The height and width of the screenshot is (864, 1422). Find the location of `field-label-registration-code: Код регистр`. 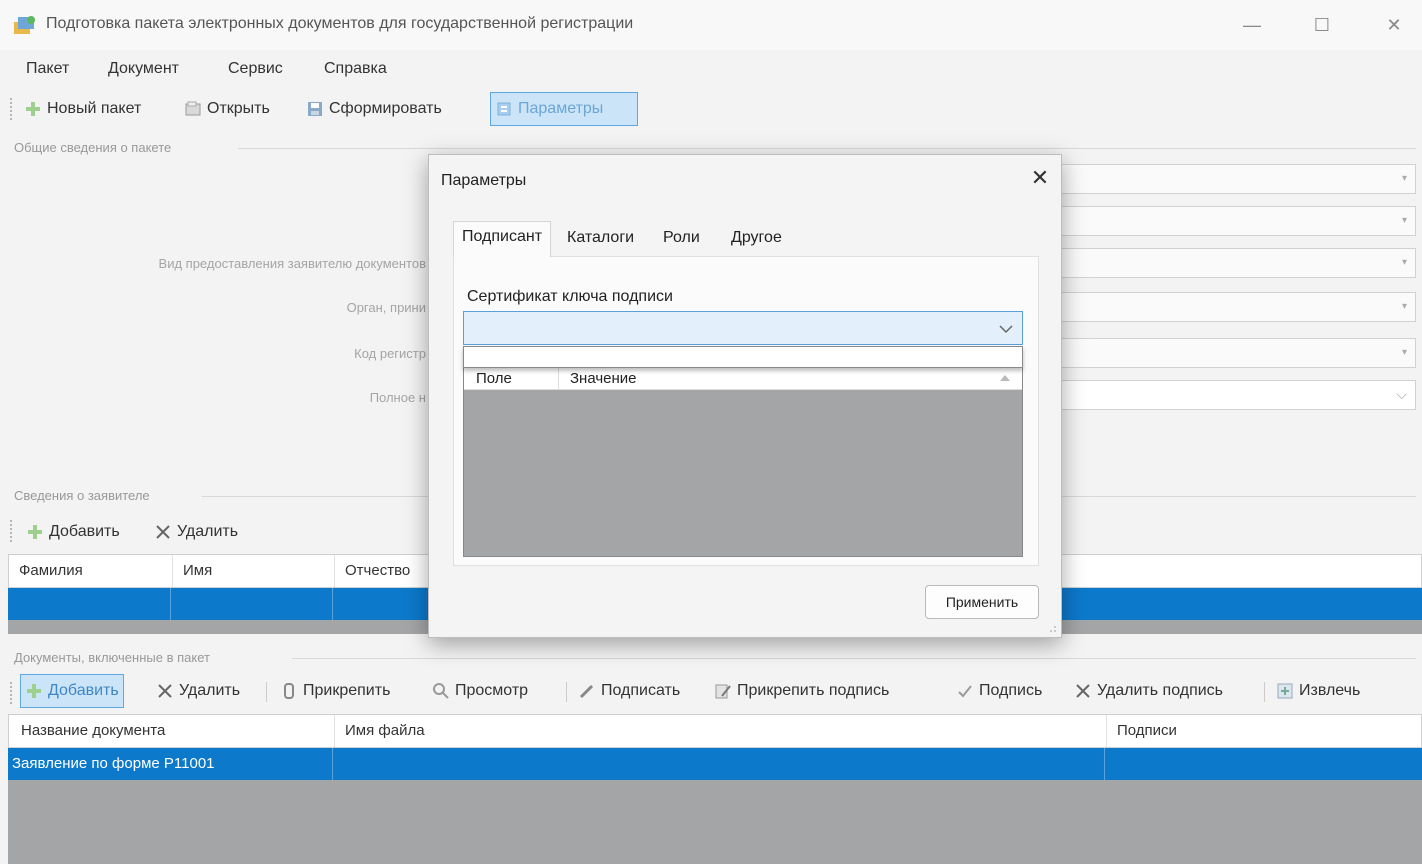

field-label-registration-code: Код регистр is located at coordinates (390, 353).